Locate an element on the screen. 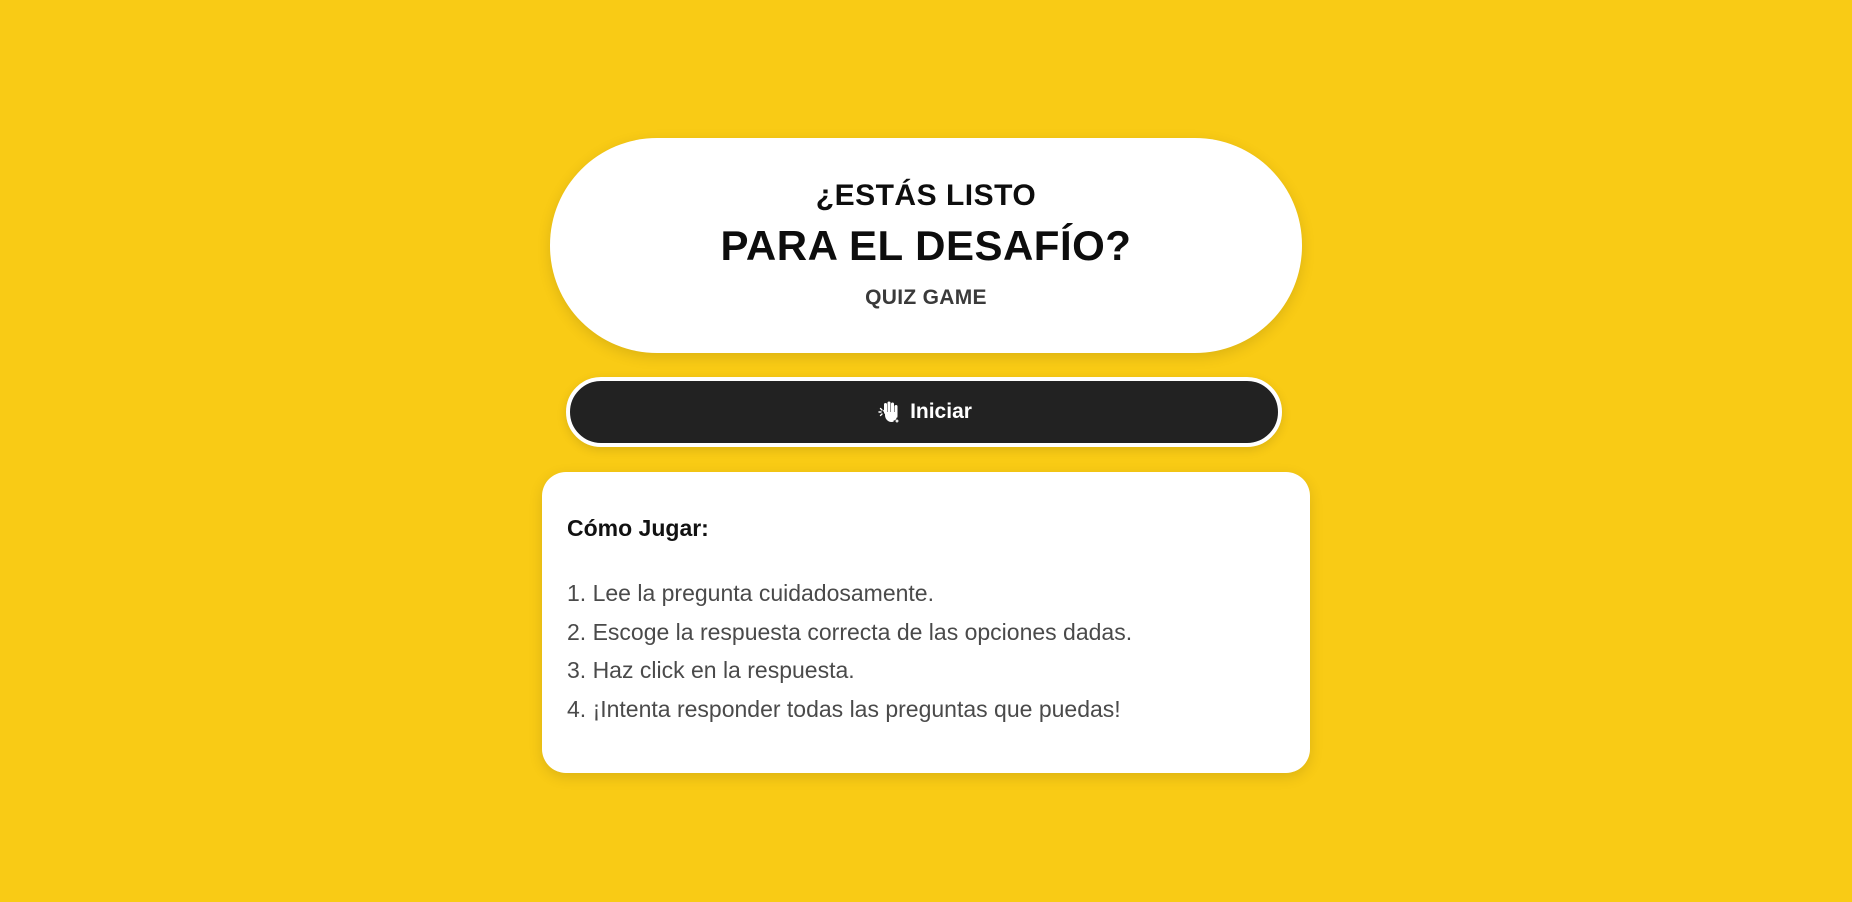 This screenshot has height=902, width=1852. waving-hand-icon is located at coordinates (889, 412).